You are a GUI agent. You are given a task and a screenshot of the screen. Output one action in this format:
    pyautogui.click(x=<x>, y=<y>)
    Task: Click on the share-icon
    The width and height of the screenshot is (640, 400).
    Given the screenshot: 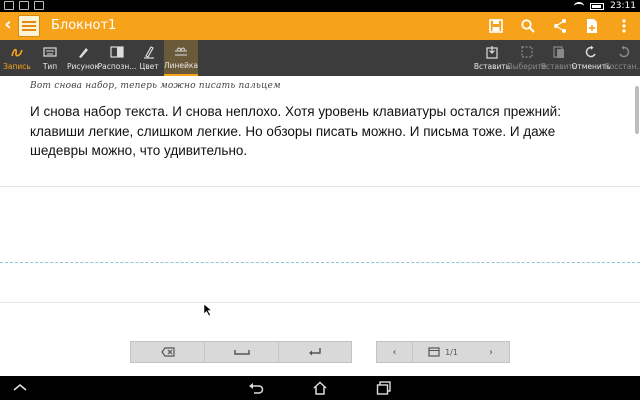 What is the action you would take?
    pyautogui.click(x=560, y=26)
    